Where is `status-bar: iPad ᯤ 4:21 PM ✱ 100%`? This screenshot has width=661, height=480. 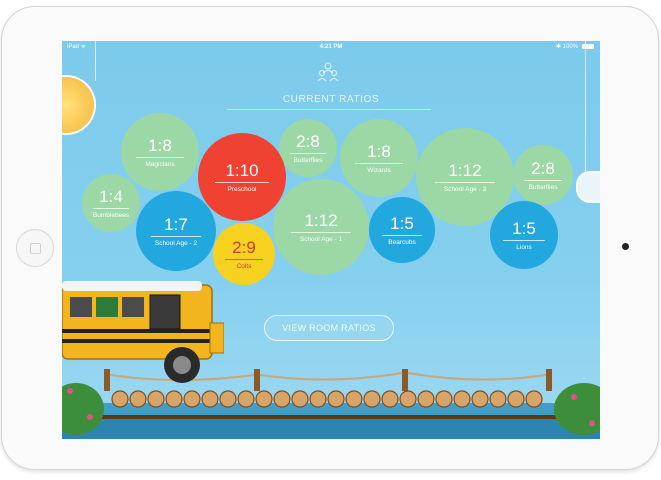 status-bar: iPad ᯤ 4:21 PM ✱ 100% is located at coordinates (331, 47).